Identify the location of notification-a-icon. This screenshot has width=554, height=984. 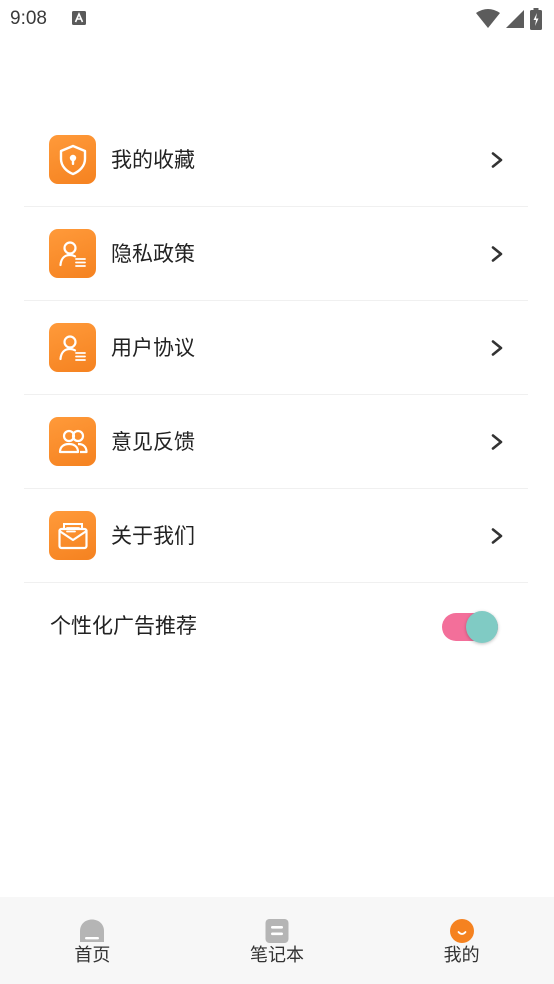
(79, 18).